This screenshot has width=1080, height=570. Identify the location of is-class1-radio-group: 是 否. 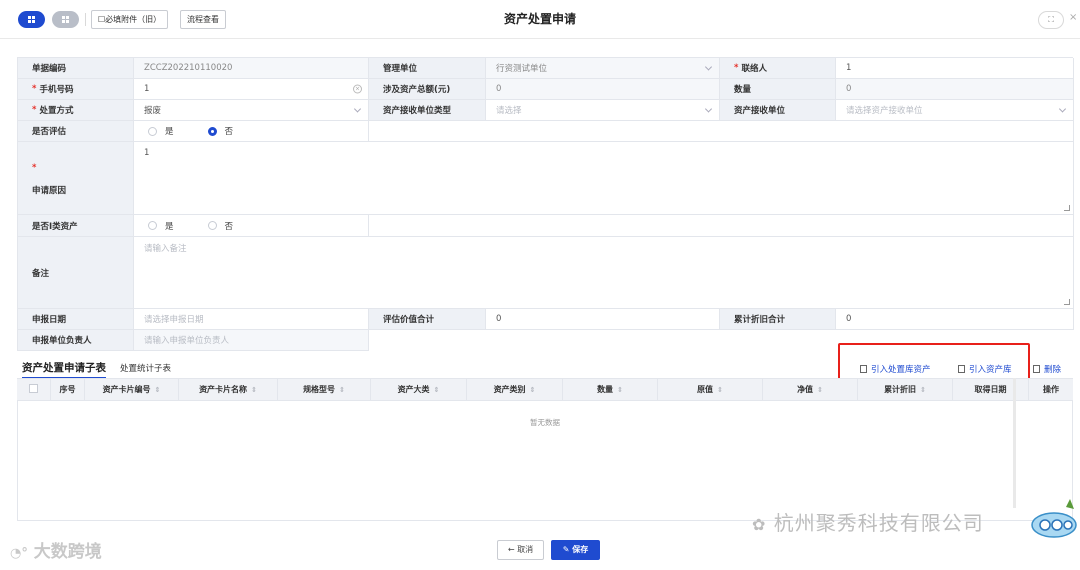
(251, 226).